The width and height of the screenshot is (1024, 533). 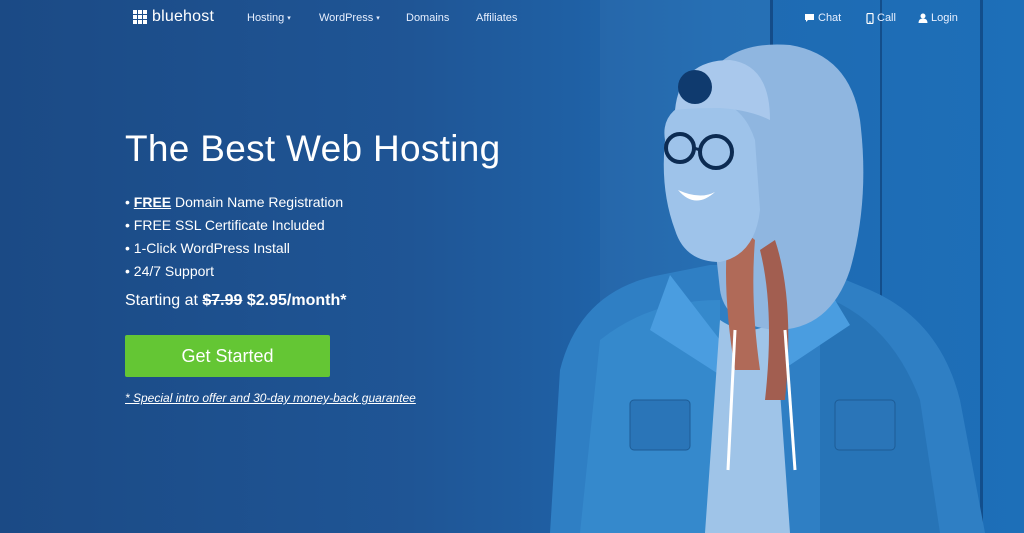 What do you see at coordinates (234, 273) in the screenshot?
I see `list-item: • 24/7 Support` at bounding box center [234, 273].